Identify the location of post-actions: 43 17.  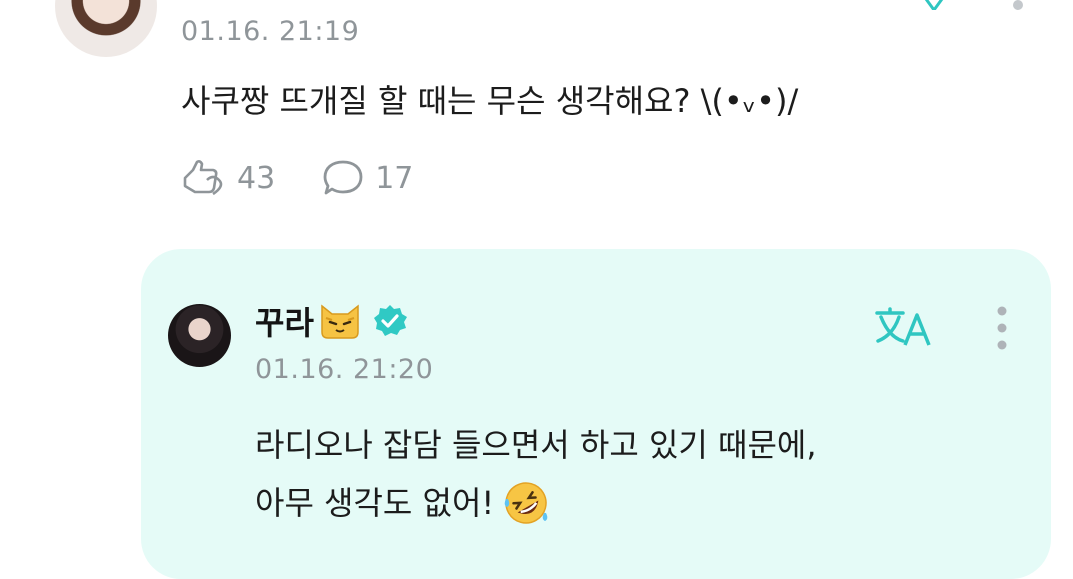
(320, 178).